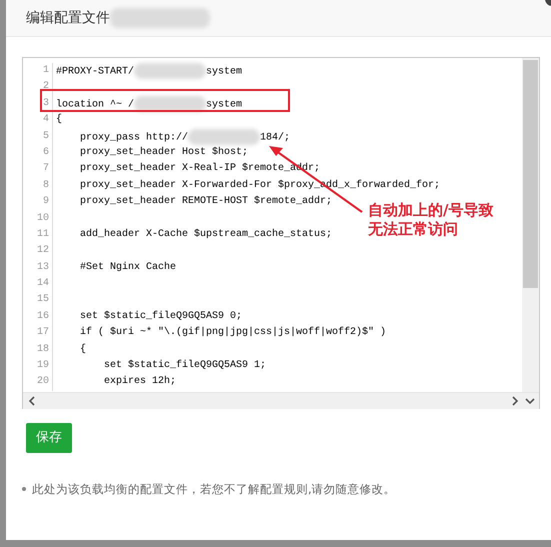 This screenshot has width=551, height=547. I want to click on vertical-scrollbar, so click(530, 225).